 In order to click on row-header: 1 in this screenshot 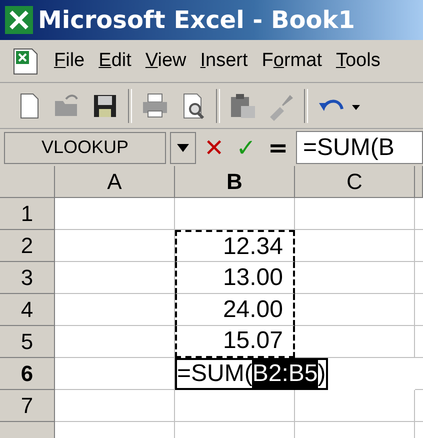, I will do `click(27, 214)`.